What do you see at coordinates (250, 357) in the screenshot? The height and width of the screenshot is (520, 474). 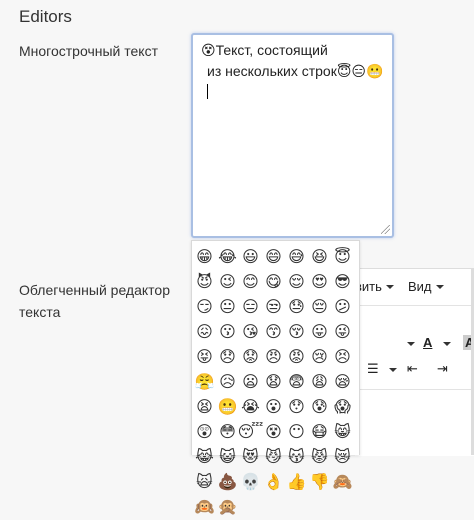 I see `emoji-item: 😟` at bounding box center [250, 357].